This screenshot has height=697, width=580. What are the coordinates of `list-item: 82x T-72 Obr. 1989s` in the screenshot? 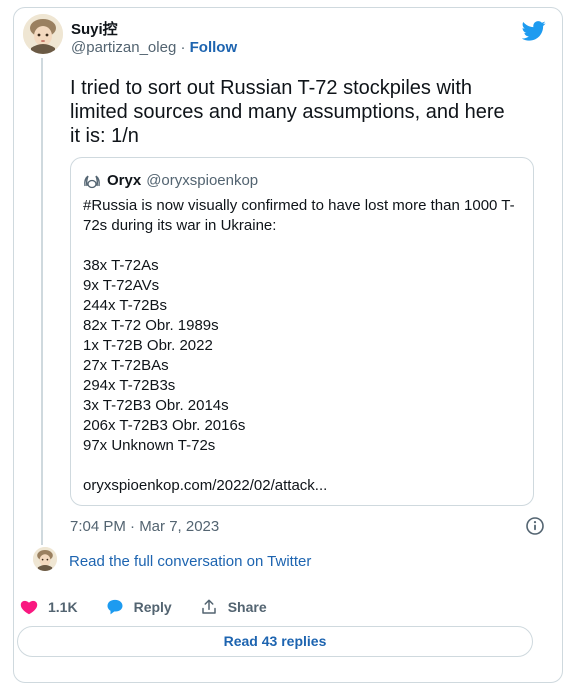 It's located at (151, 325).